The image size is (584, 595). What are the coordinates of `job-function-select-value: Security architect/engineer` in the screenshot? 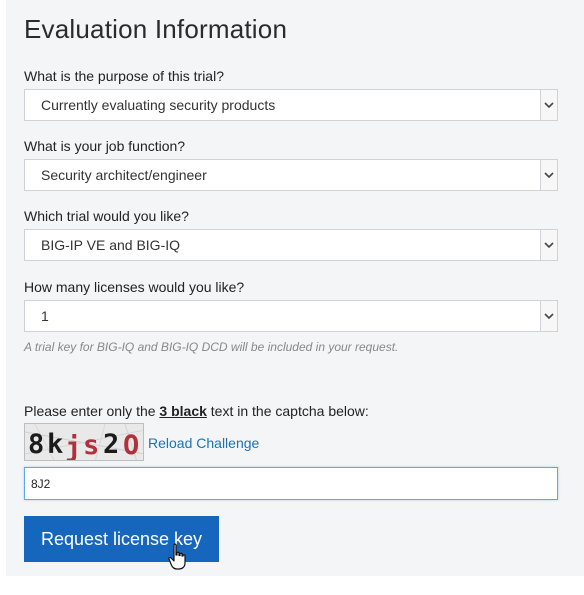 It's located at (124, 175).